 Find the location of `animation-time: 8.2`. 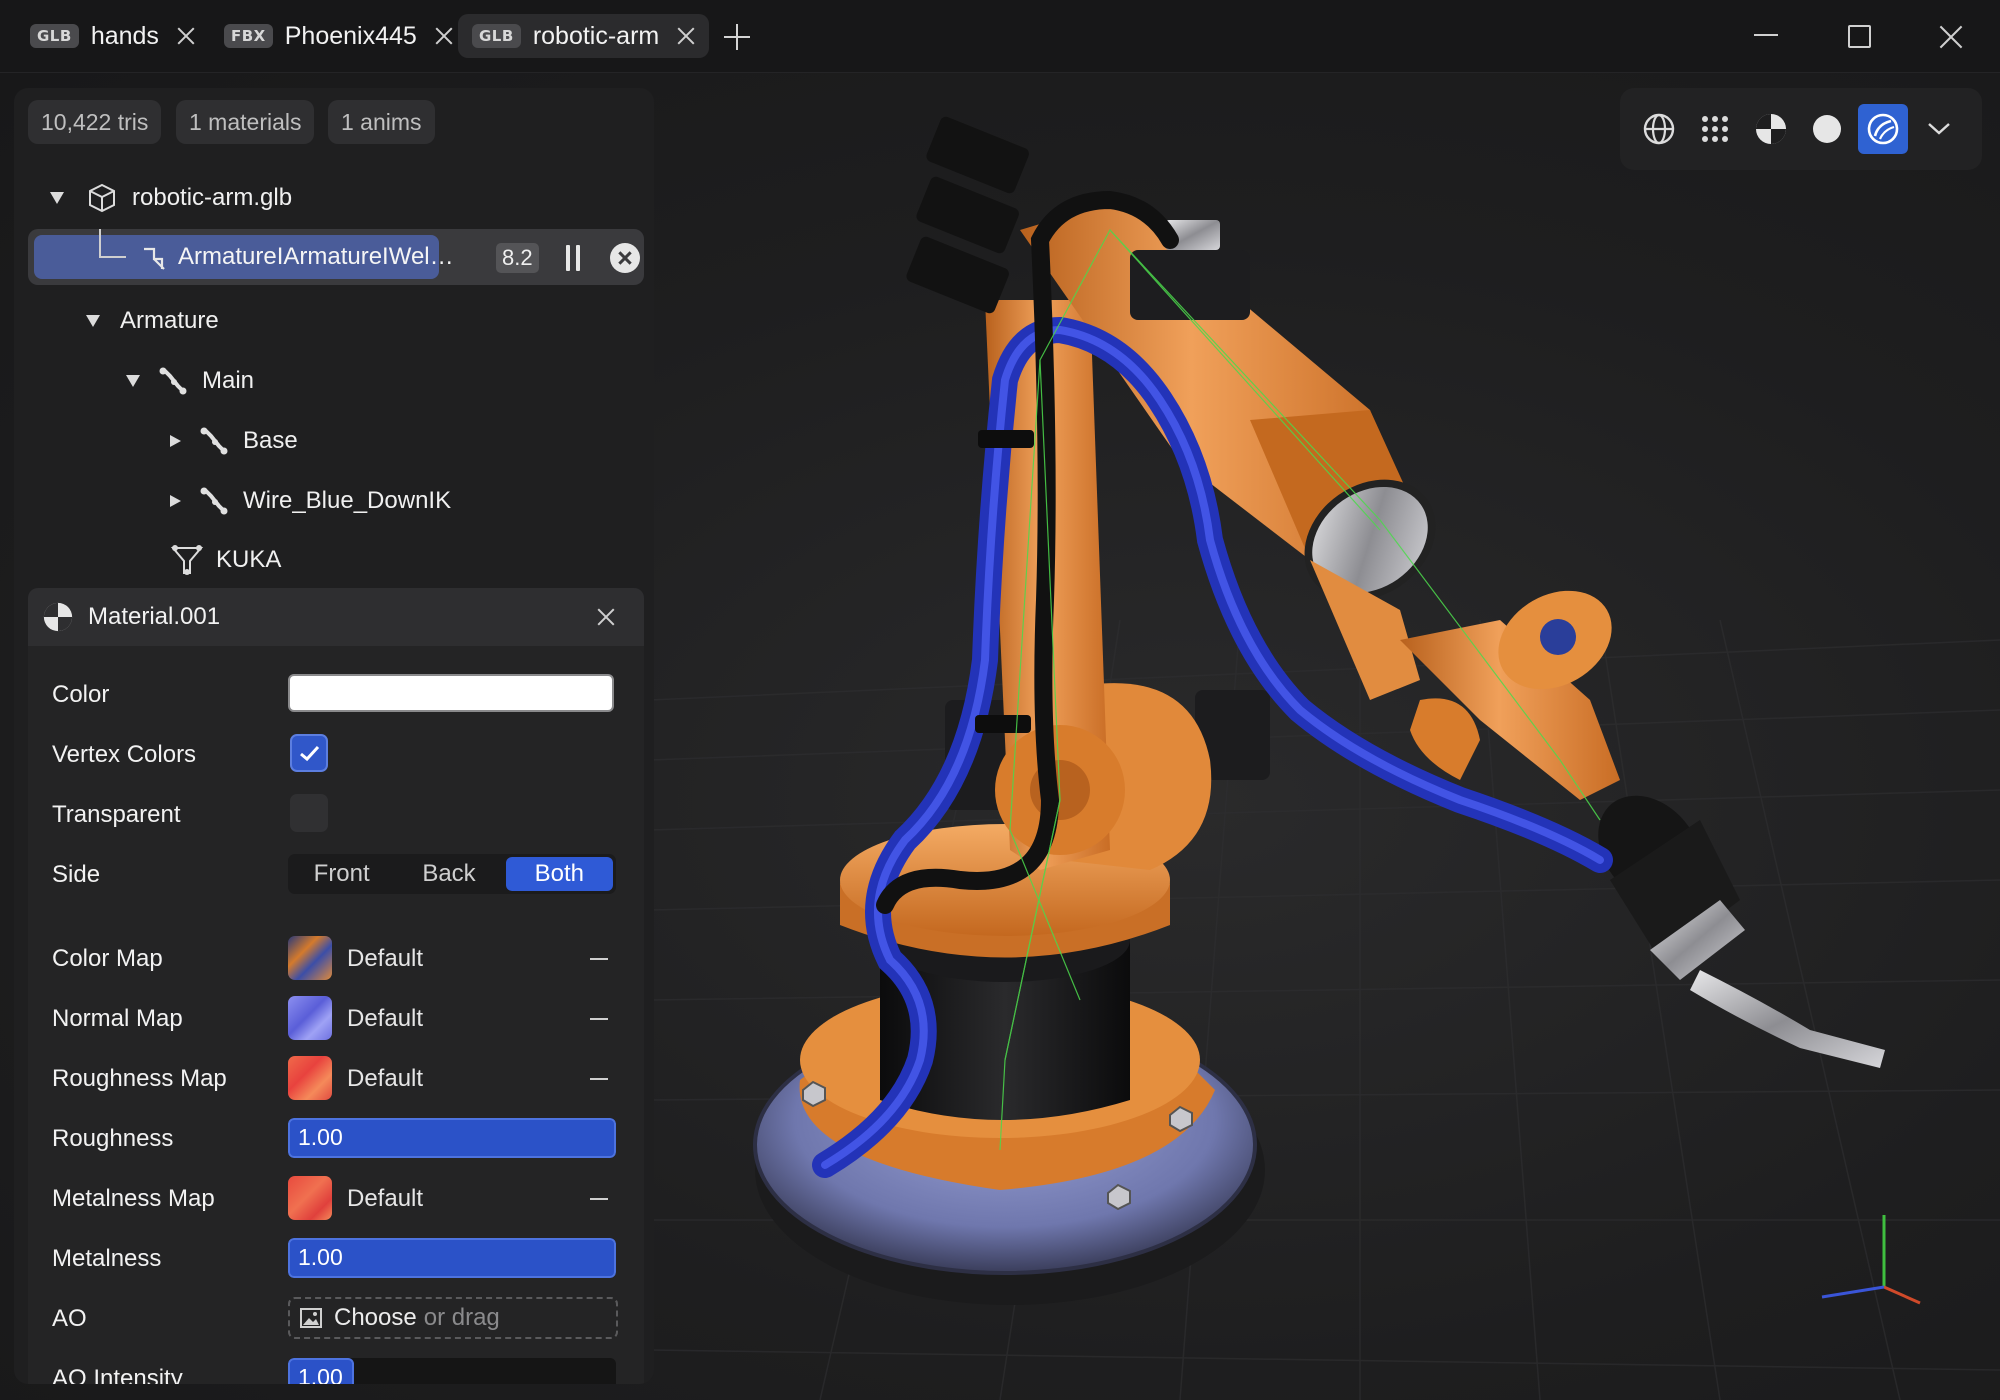

animation-time: 8.2 is located at coordinates (517, 258).